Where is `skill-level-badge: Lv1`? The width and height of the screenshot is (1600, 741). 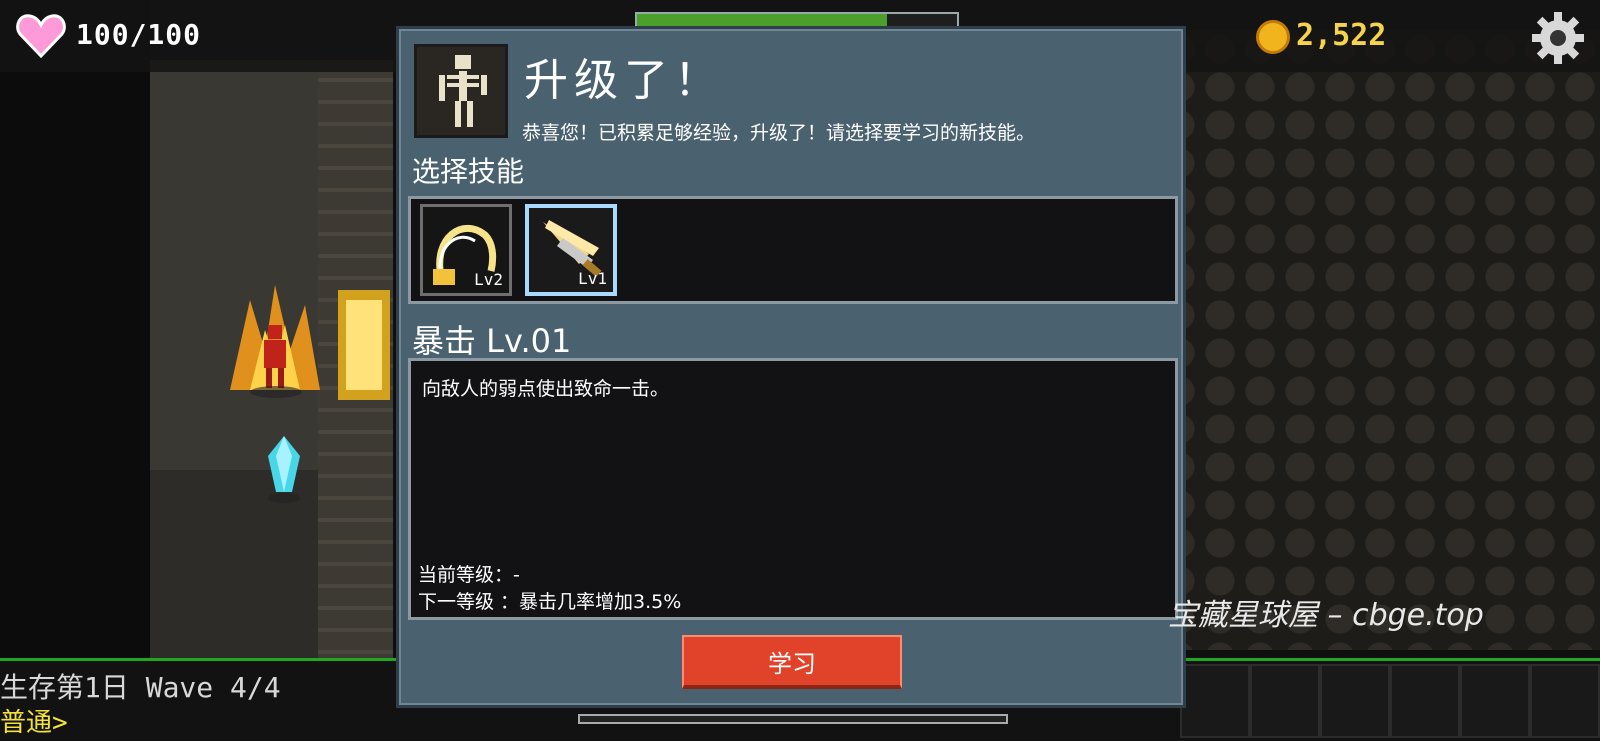 skill-level-badge: Lv1 is located at coordinates (592, 278).